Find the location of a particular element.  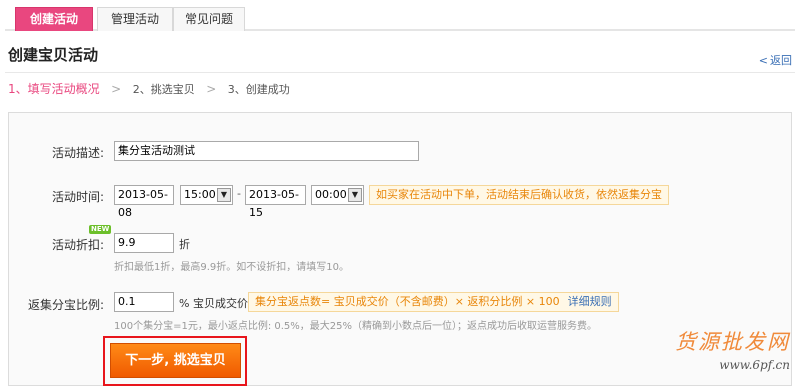

description-label: 活动描述: is located at coordinates (77, 153).